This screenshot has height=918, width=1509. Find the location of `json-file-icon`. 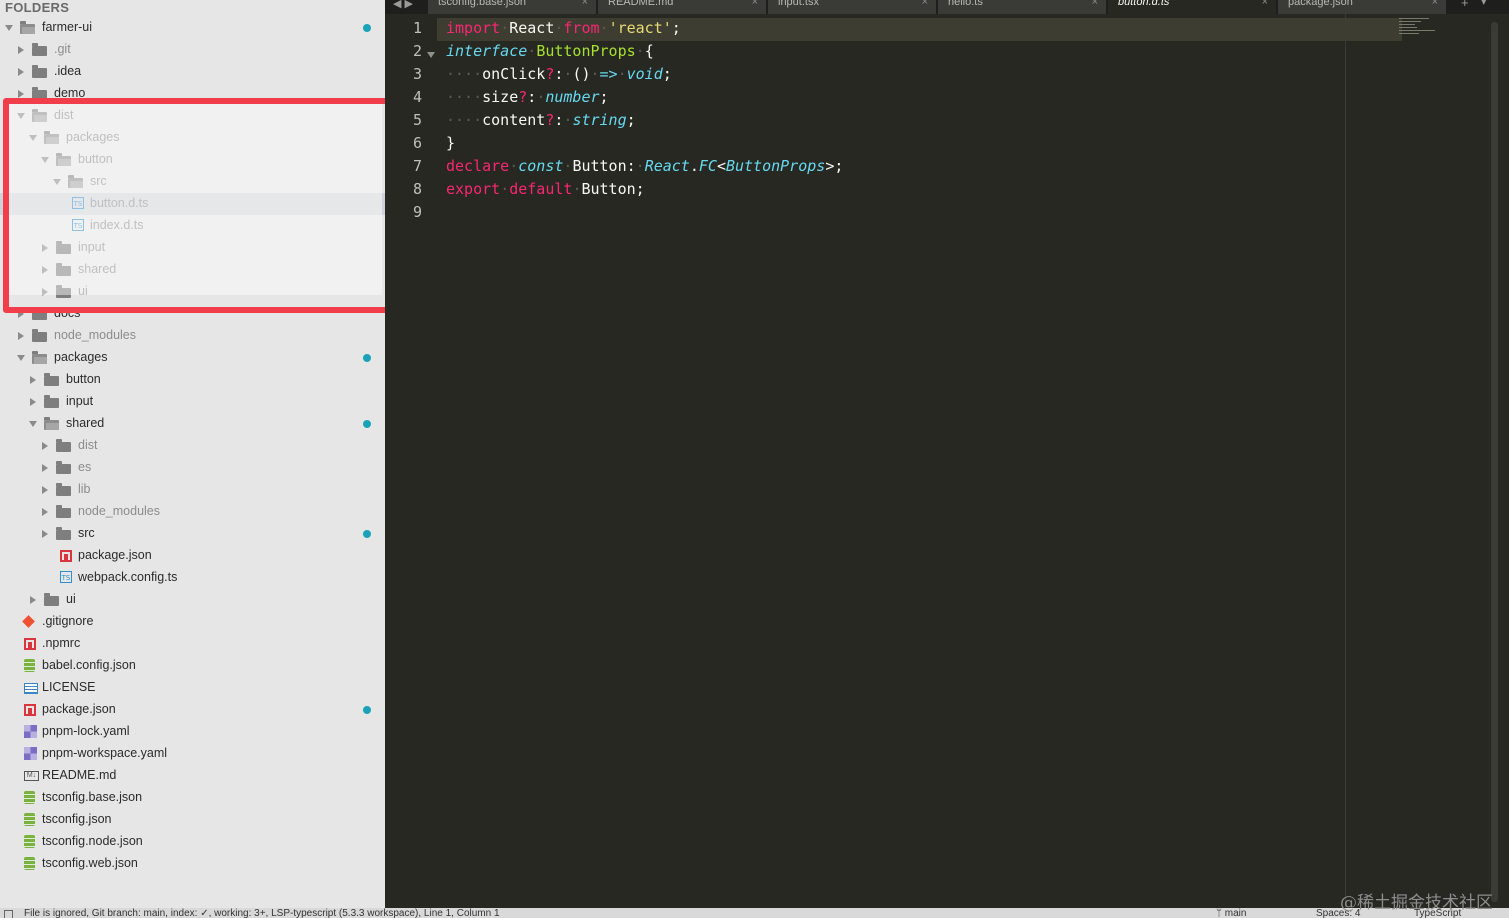

json-file-icon is located at coordinates (29, 797).